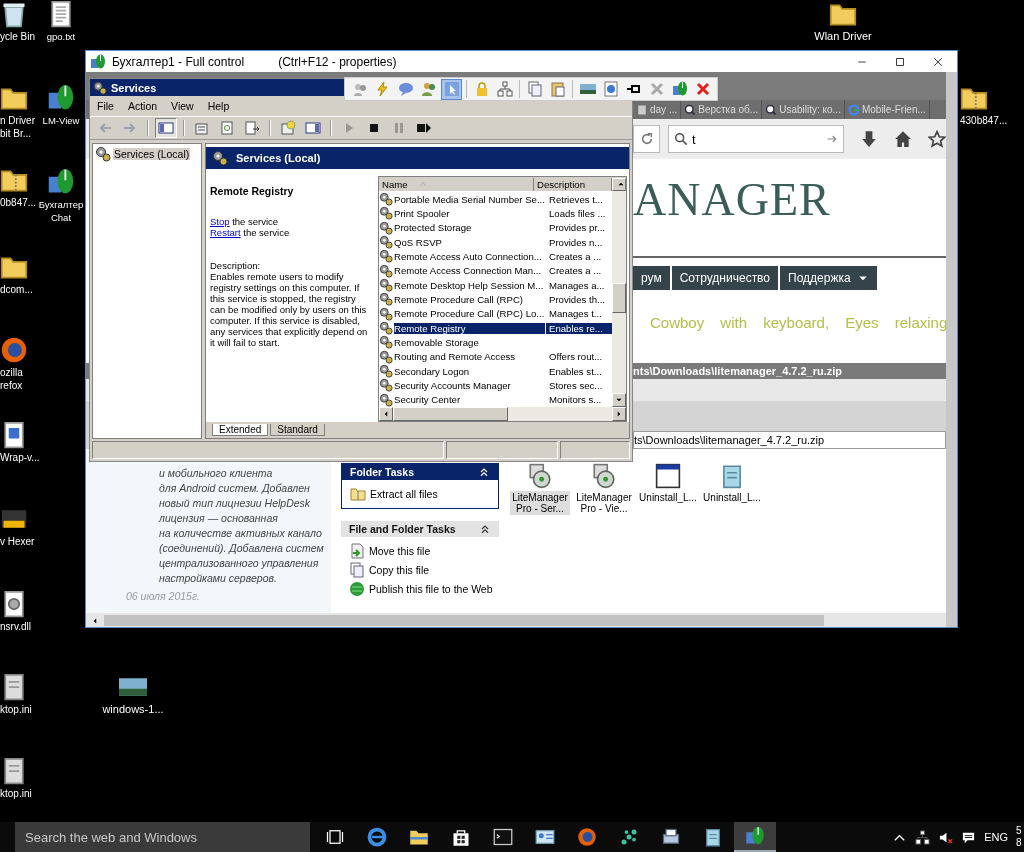  I want to click on search-icon, so click(681, 139).